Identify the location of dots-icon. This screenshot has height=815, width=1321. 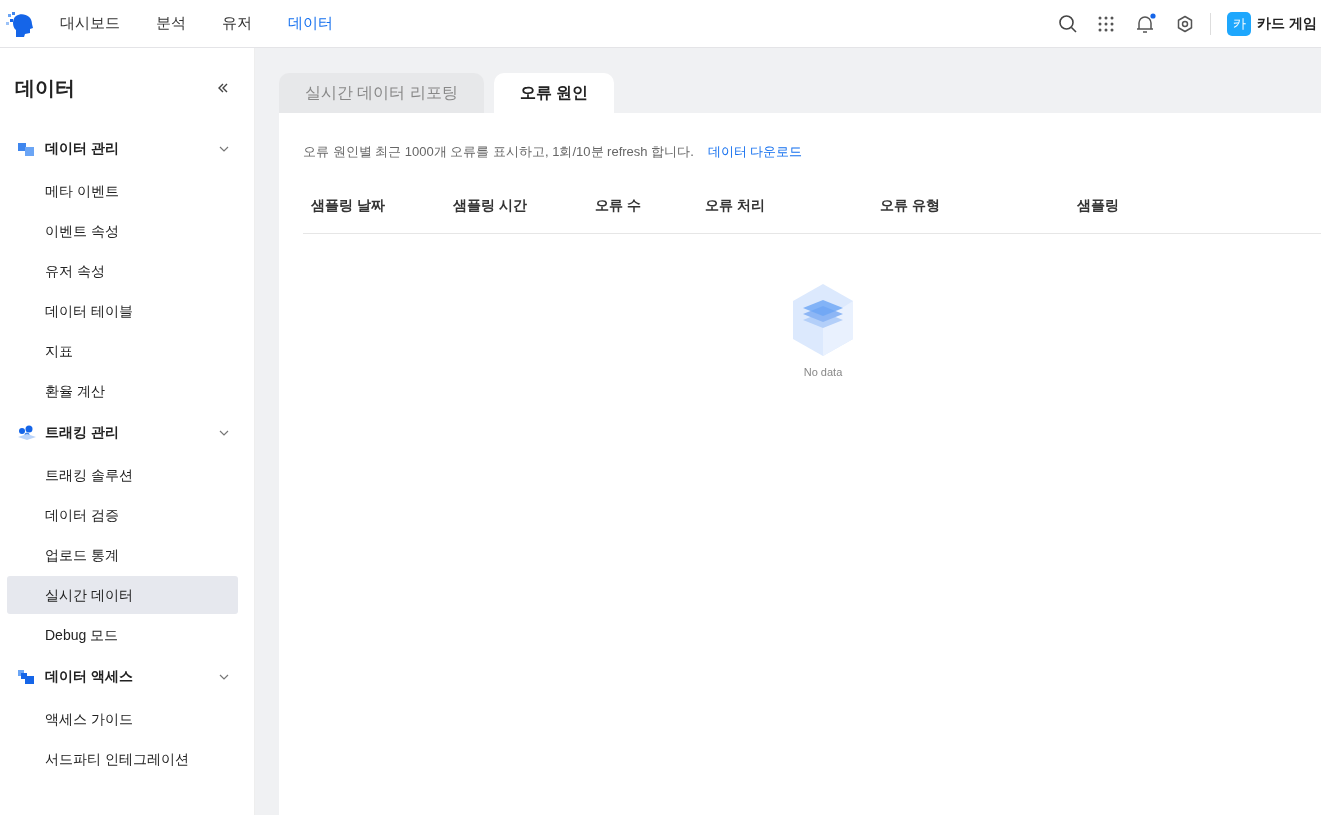
(27, 433).